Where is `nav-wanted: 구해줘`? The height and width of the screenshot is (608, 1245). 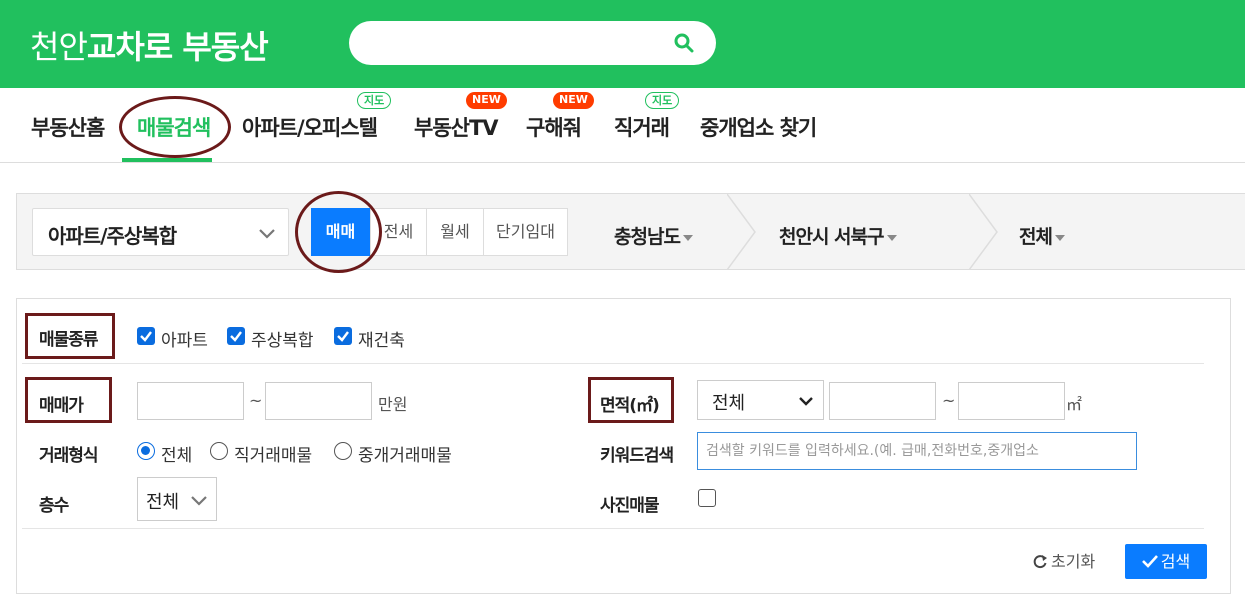 nav-wanted: 구해줘 is located at coordinates (554, 127).